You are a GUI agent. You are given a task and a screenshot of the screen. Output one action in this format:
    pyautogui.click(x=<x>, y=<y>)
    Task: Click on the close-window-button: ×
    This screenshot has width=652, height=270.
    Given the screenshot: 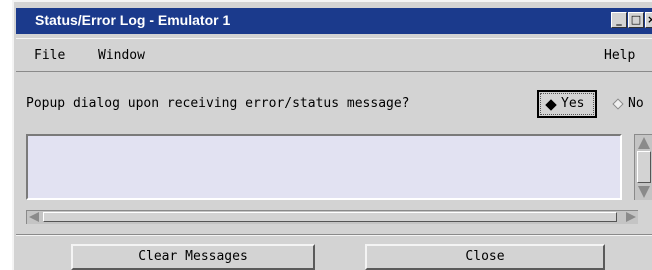 What is the action you would take?
    pyautogui.click(x=648, y=20)
    